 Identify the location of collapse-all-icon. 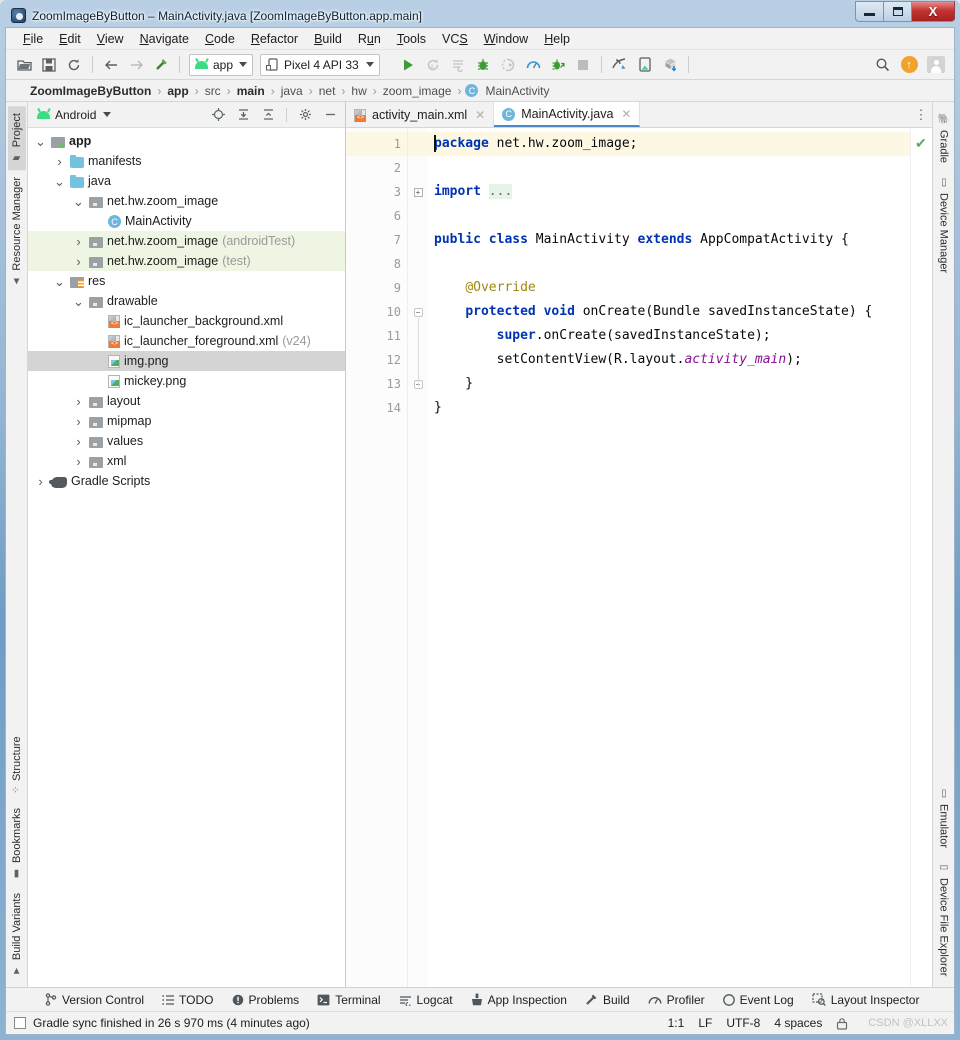
(268, 115).